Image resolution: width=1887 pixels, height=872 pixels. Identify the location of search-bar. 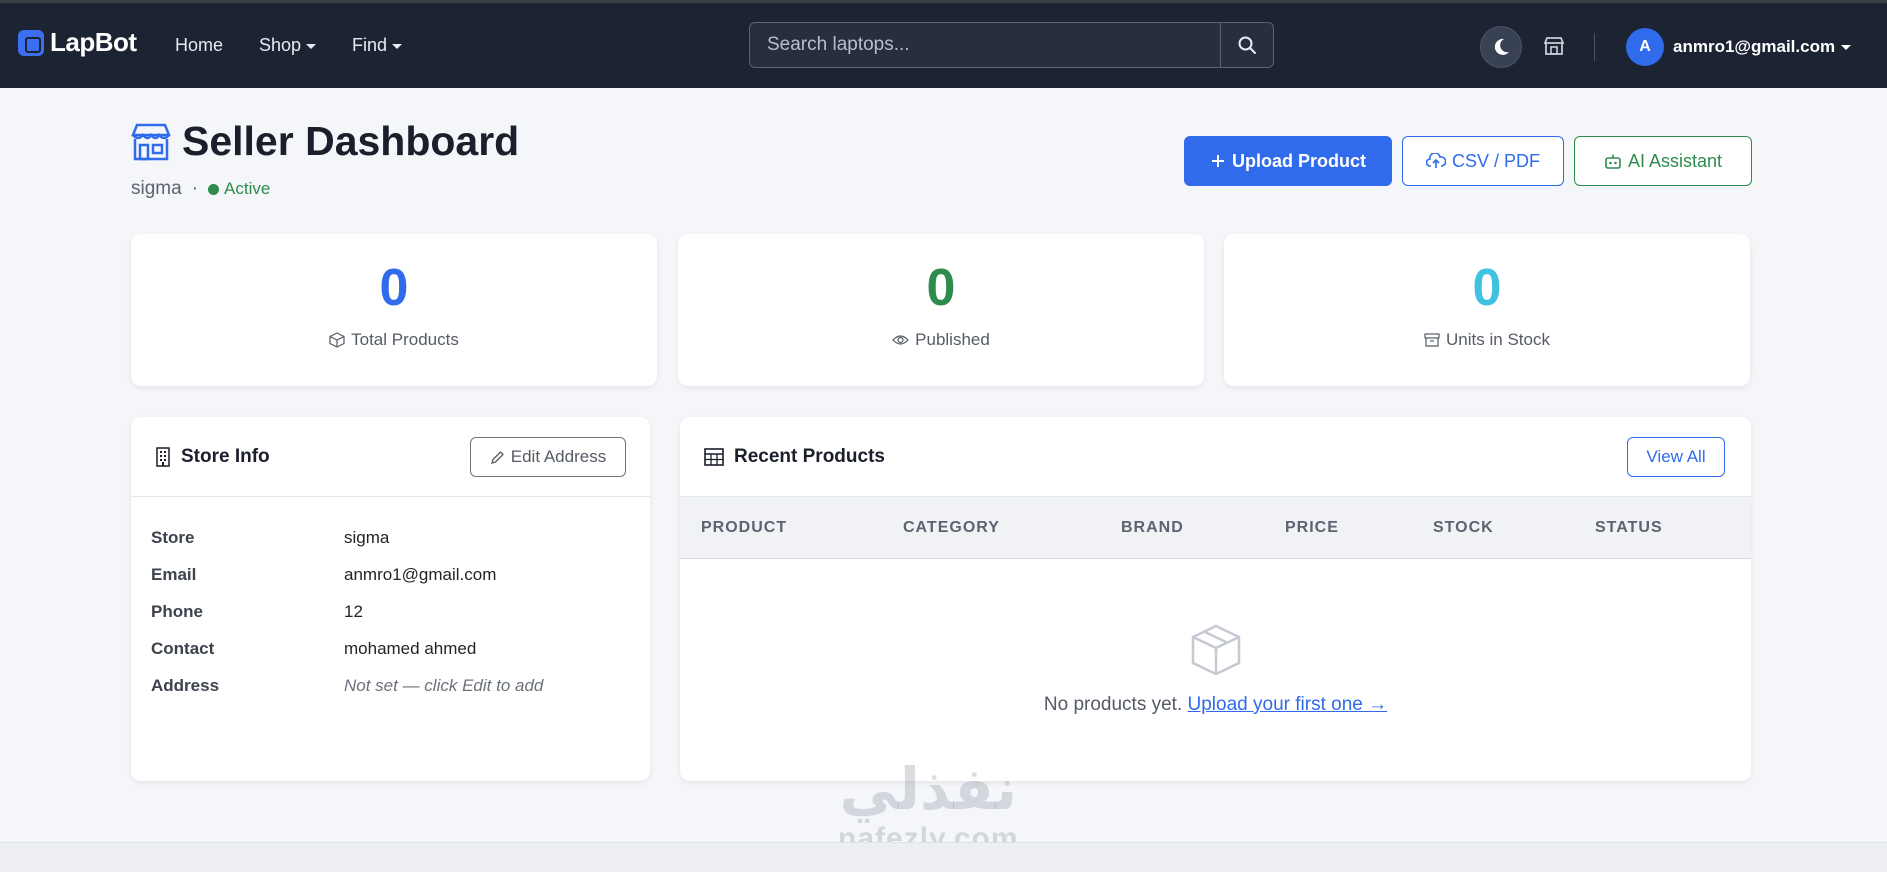
(1011, 45).